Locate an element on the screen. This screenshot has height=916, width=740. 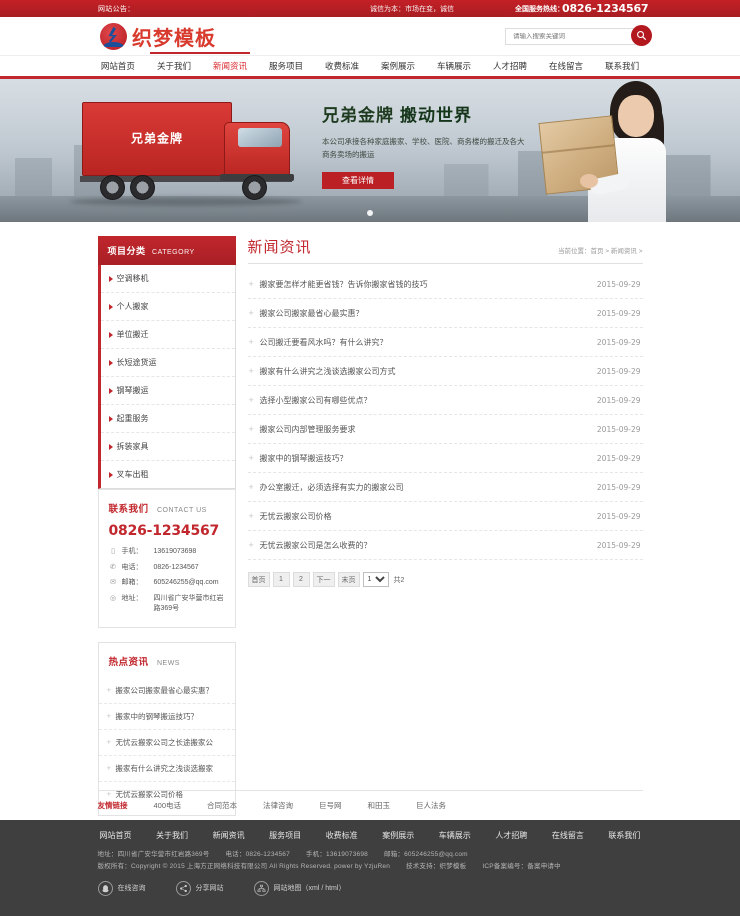
footer-nav-cases: 案例展示 is located at coordinates (398, 835).